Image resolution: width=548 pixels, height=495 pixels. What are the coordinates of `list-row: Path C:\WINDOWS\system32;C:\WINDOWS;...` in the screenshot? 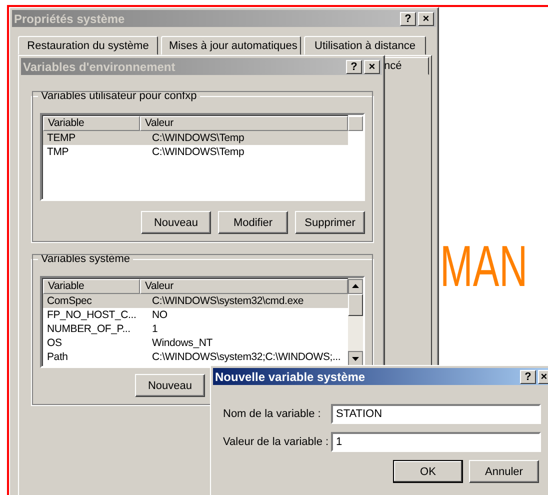 It's located at (195, 357).